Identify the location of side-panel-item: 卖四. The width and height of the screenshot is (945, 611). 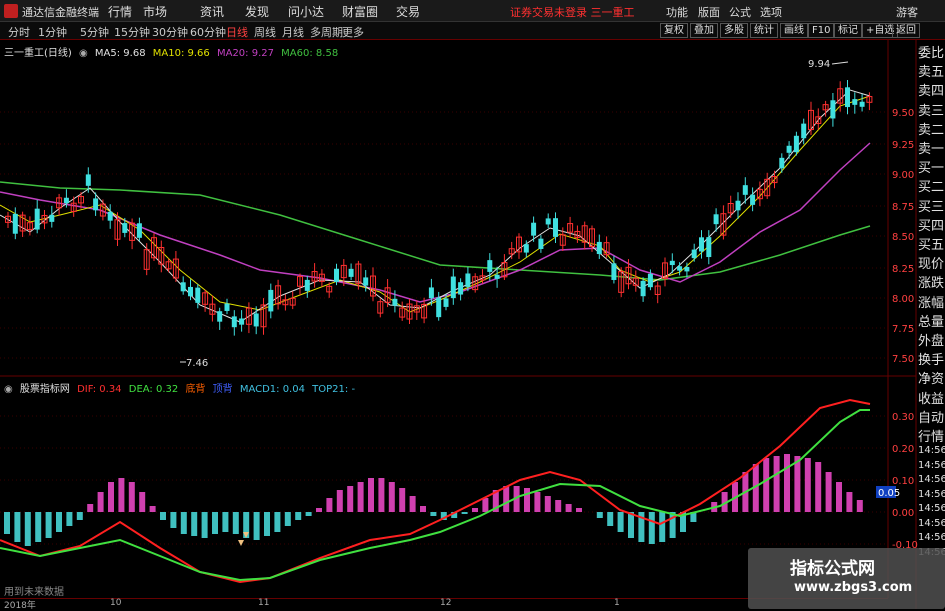
(931, 89).